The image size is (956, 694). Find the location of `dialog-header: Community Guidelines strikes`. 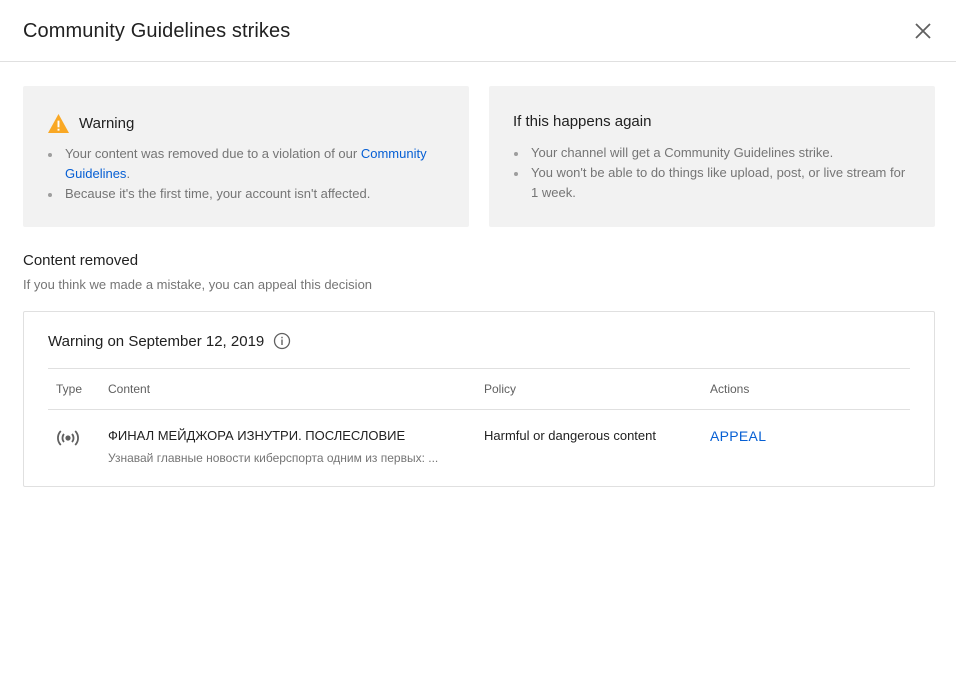

dialog-header: Community Guidelines strikes is located at coordinates (478, 31).